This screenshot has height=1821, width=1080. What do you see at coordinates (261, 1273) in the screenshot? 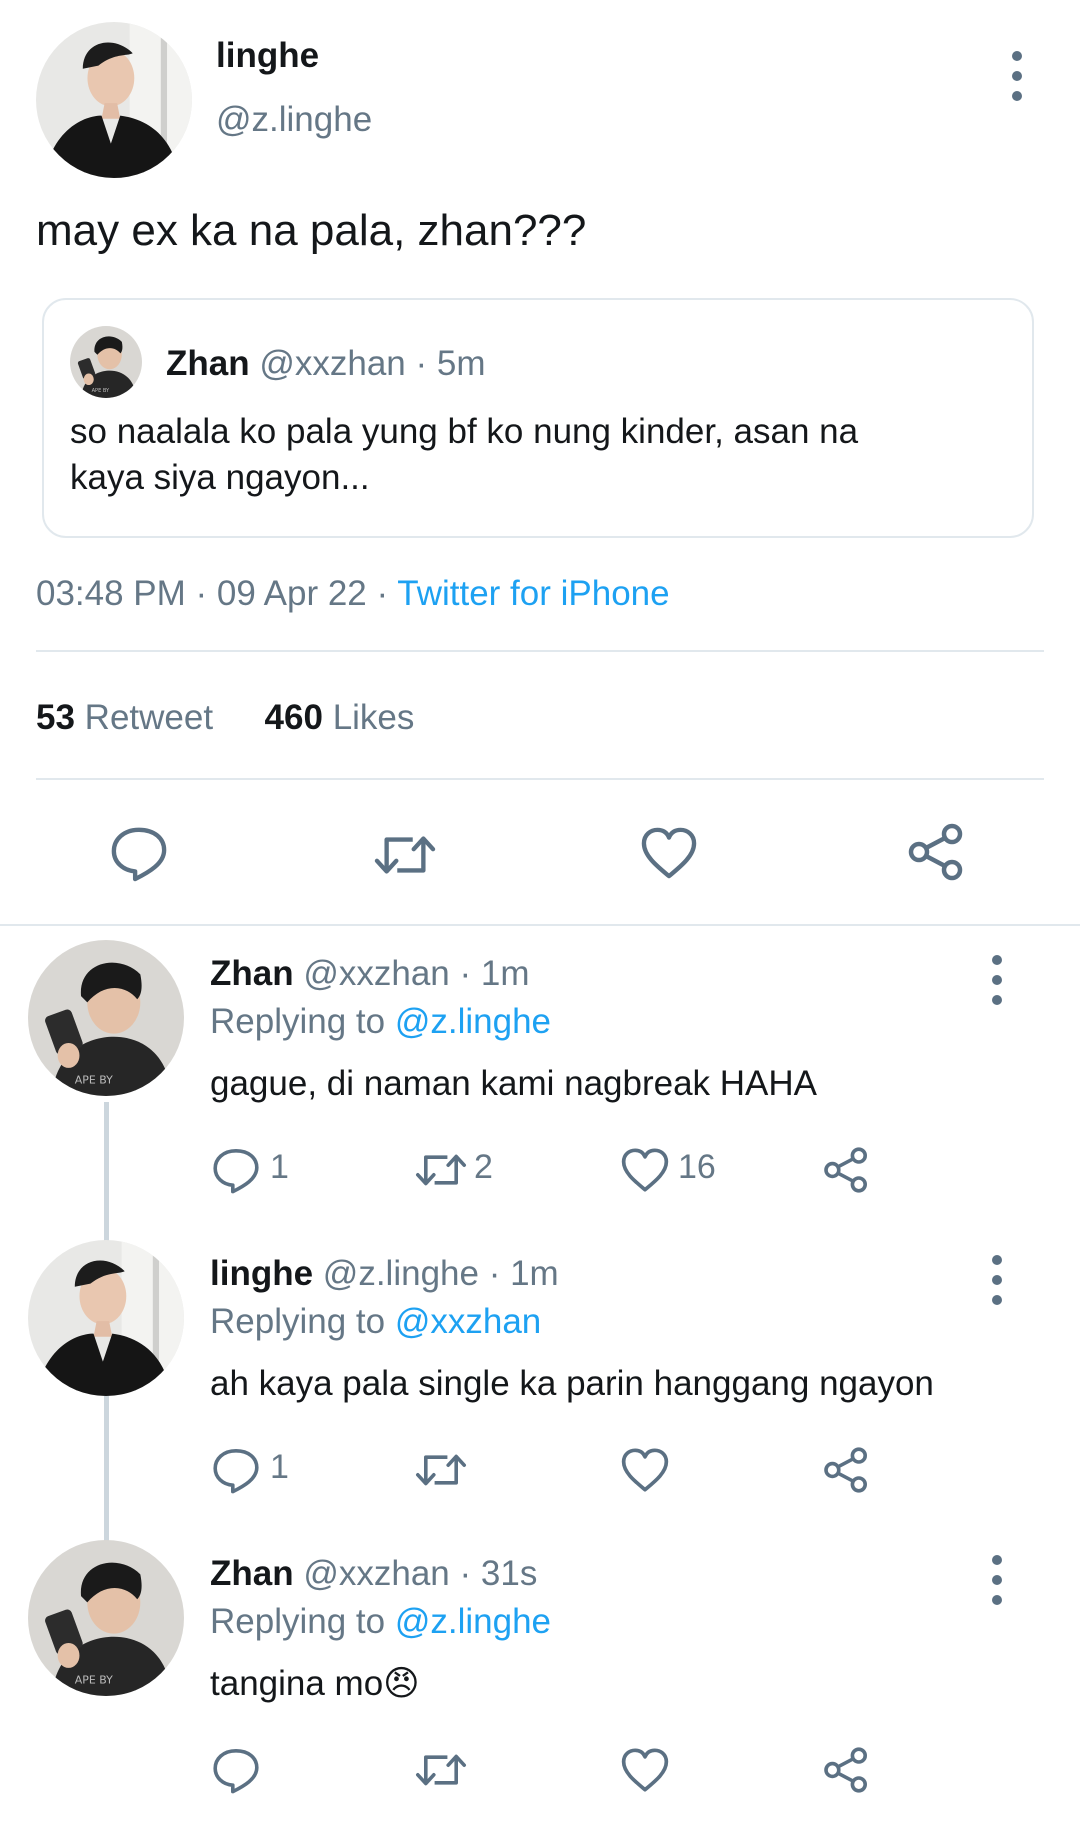
I see `reply-author-name: linghe` at bounding box center [261, 1273].